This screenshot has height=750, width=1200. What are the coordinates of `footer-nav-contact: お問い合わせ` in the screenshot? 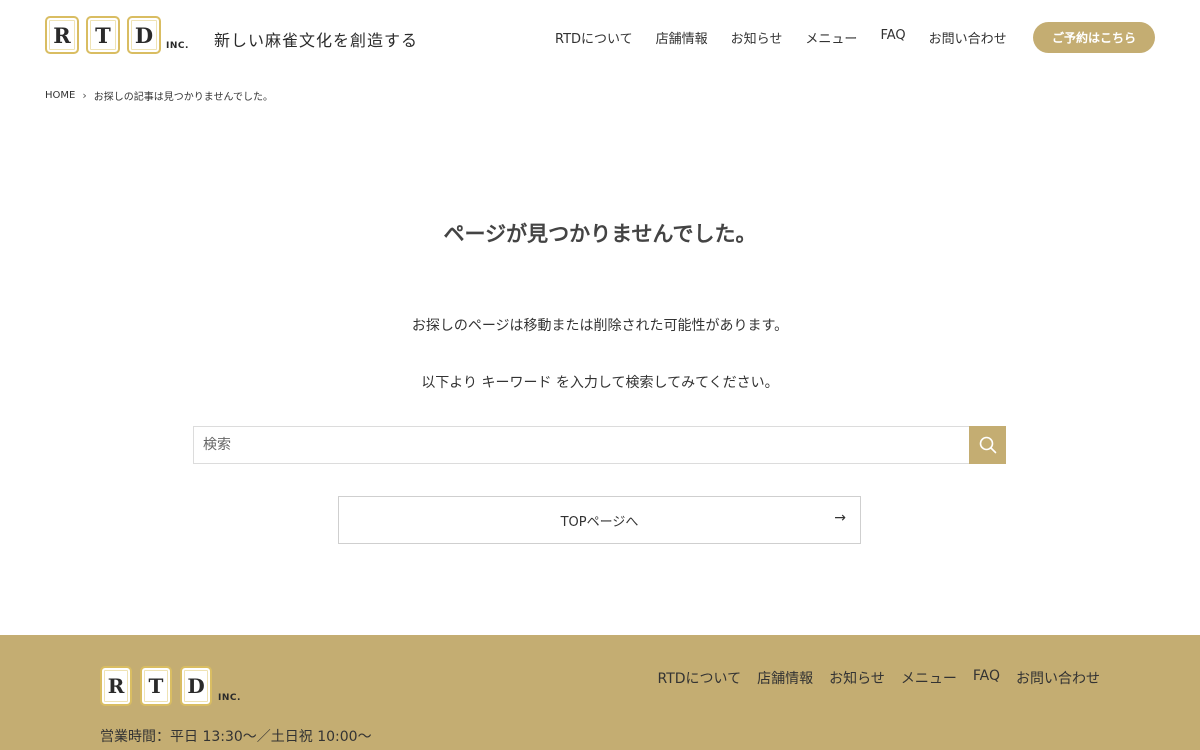 It's located at (1058, 678).